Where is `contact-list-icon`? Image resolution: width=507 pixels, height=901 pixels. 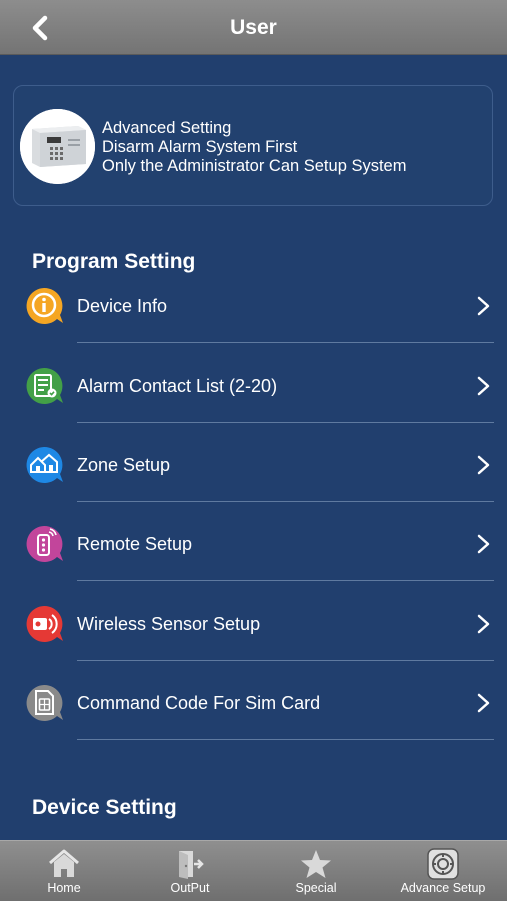 contact-list-icon is located at coordinates (44, 385).